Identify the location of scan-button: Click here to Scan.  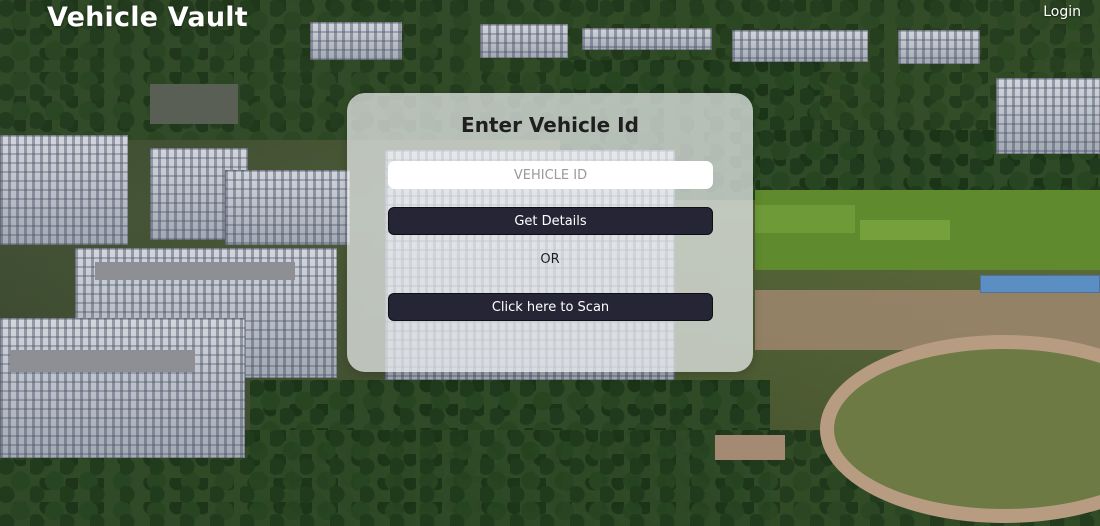
(550, 307).